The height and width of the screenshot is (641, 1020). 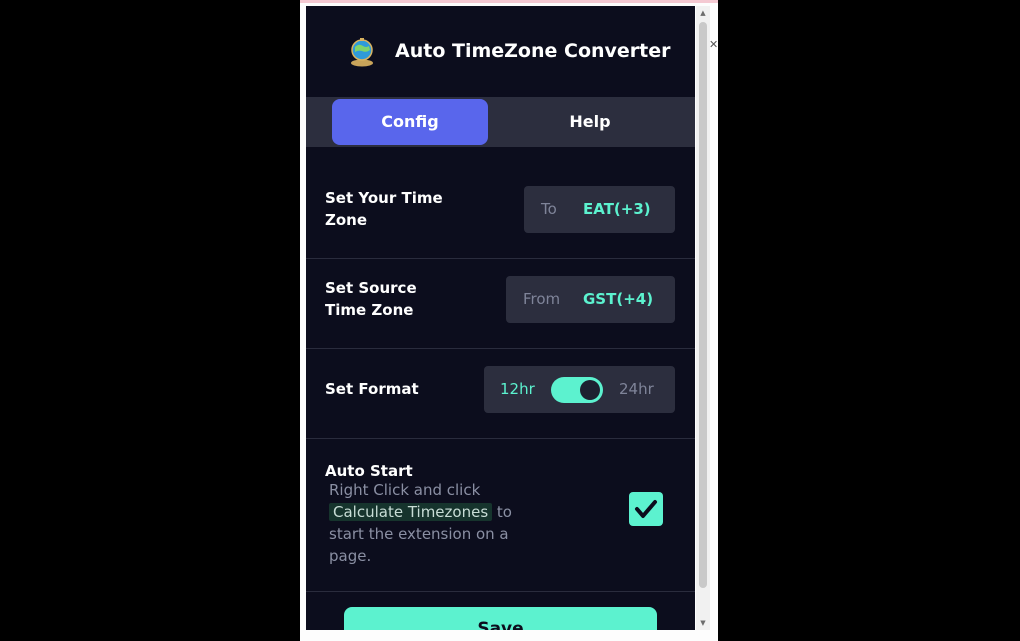 I want to click on popup-scrollbar: ▲ ▼, so click(x=703, y=318).